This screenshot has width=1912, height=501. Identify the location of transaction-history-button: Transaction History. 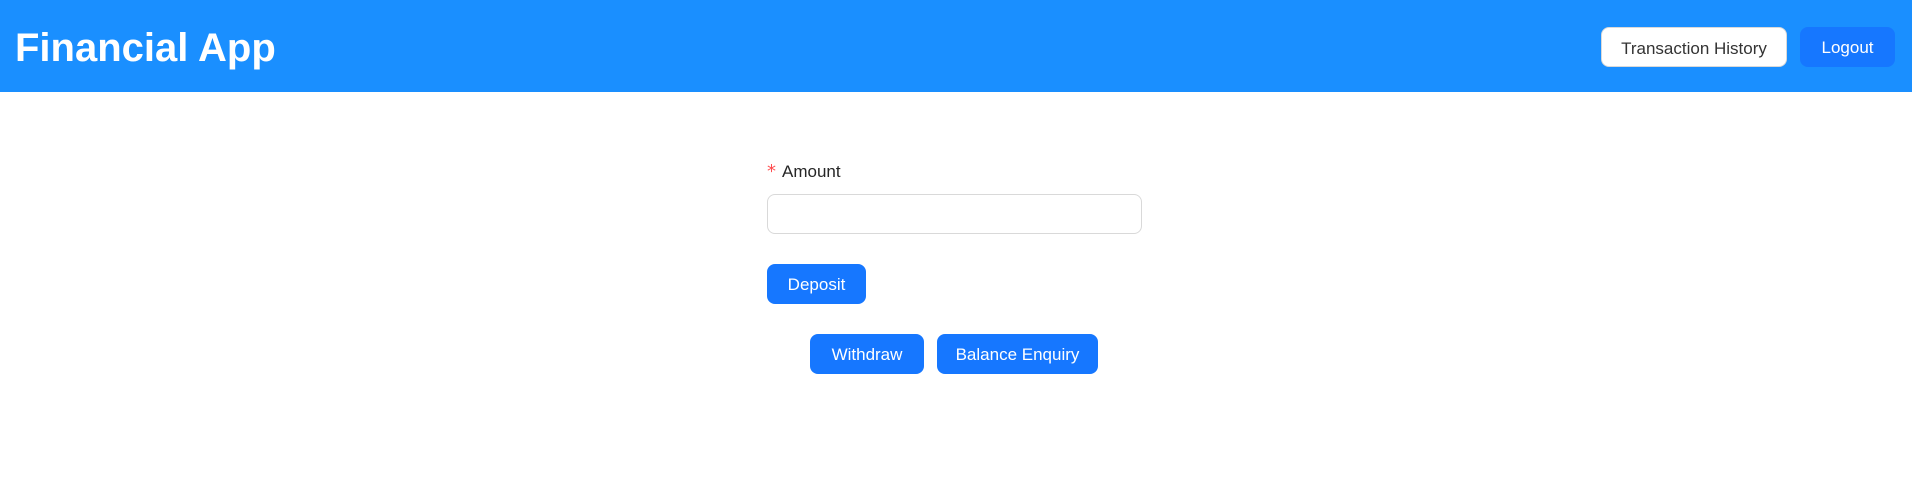
(1694, 47).